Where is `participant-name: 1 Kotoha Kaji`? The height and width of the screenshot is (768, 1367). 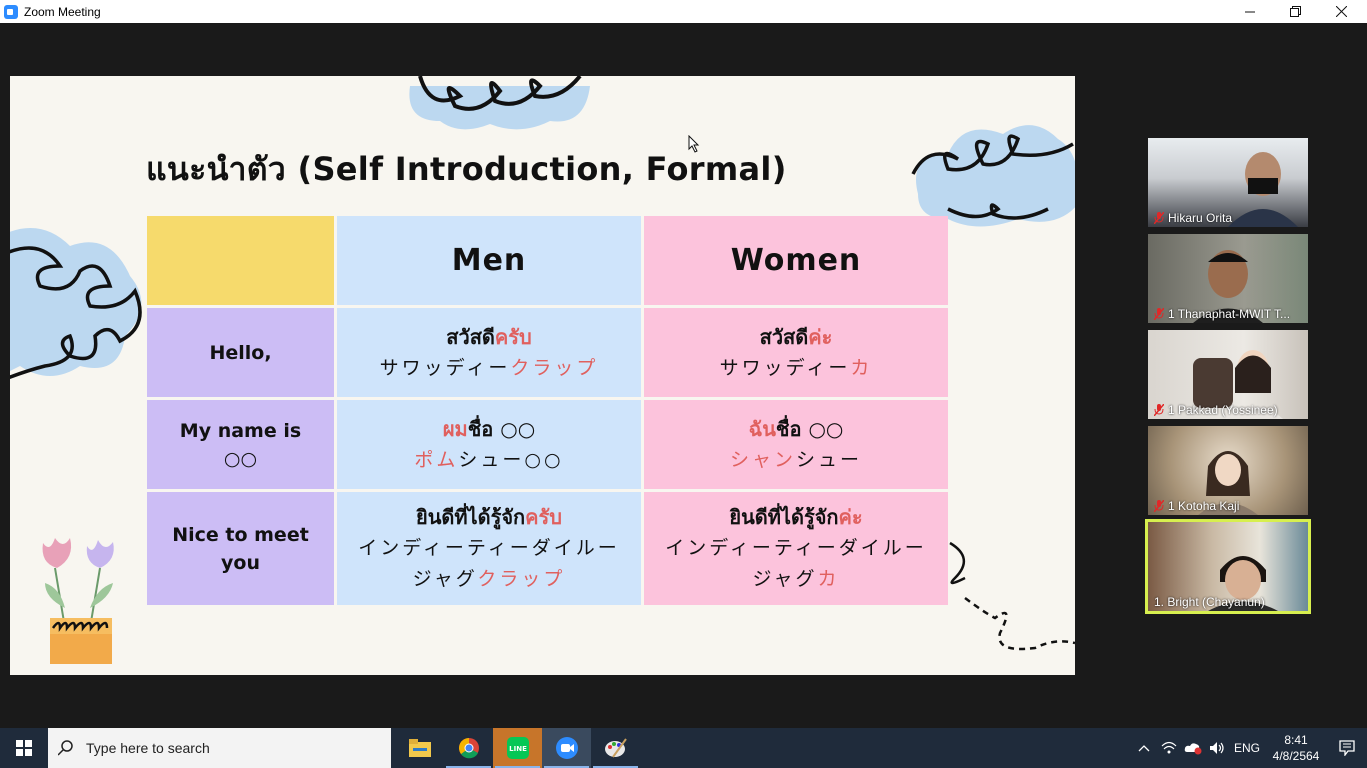
participant-name: 1 Kotoha Kaji is located at coordinates (1196, 506).